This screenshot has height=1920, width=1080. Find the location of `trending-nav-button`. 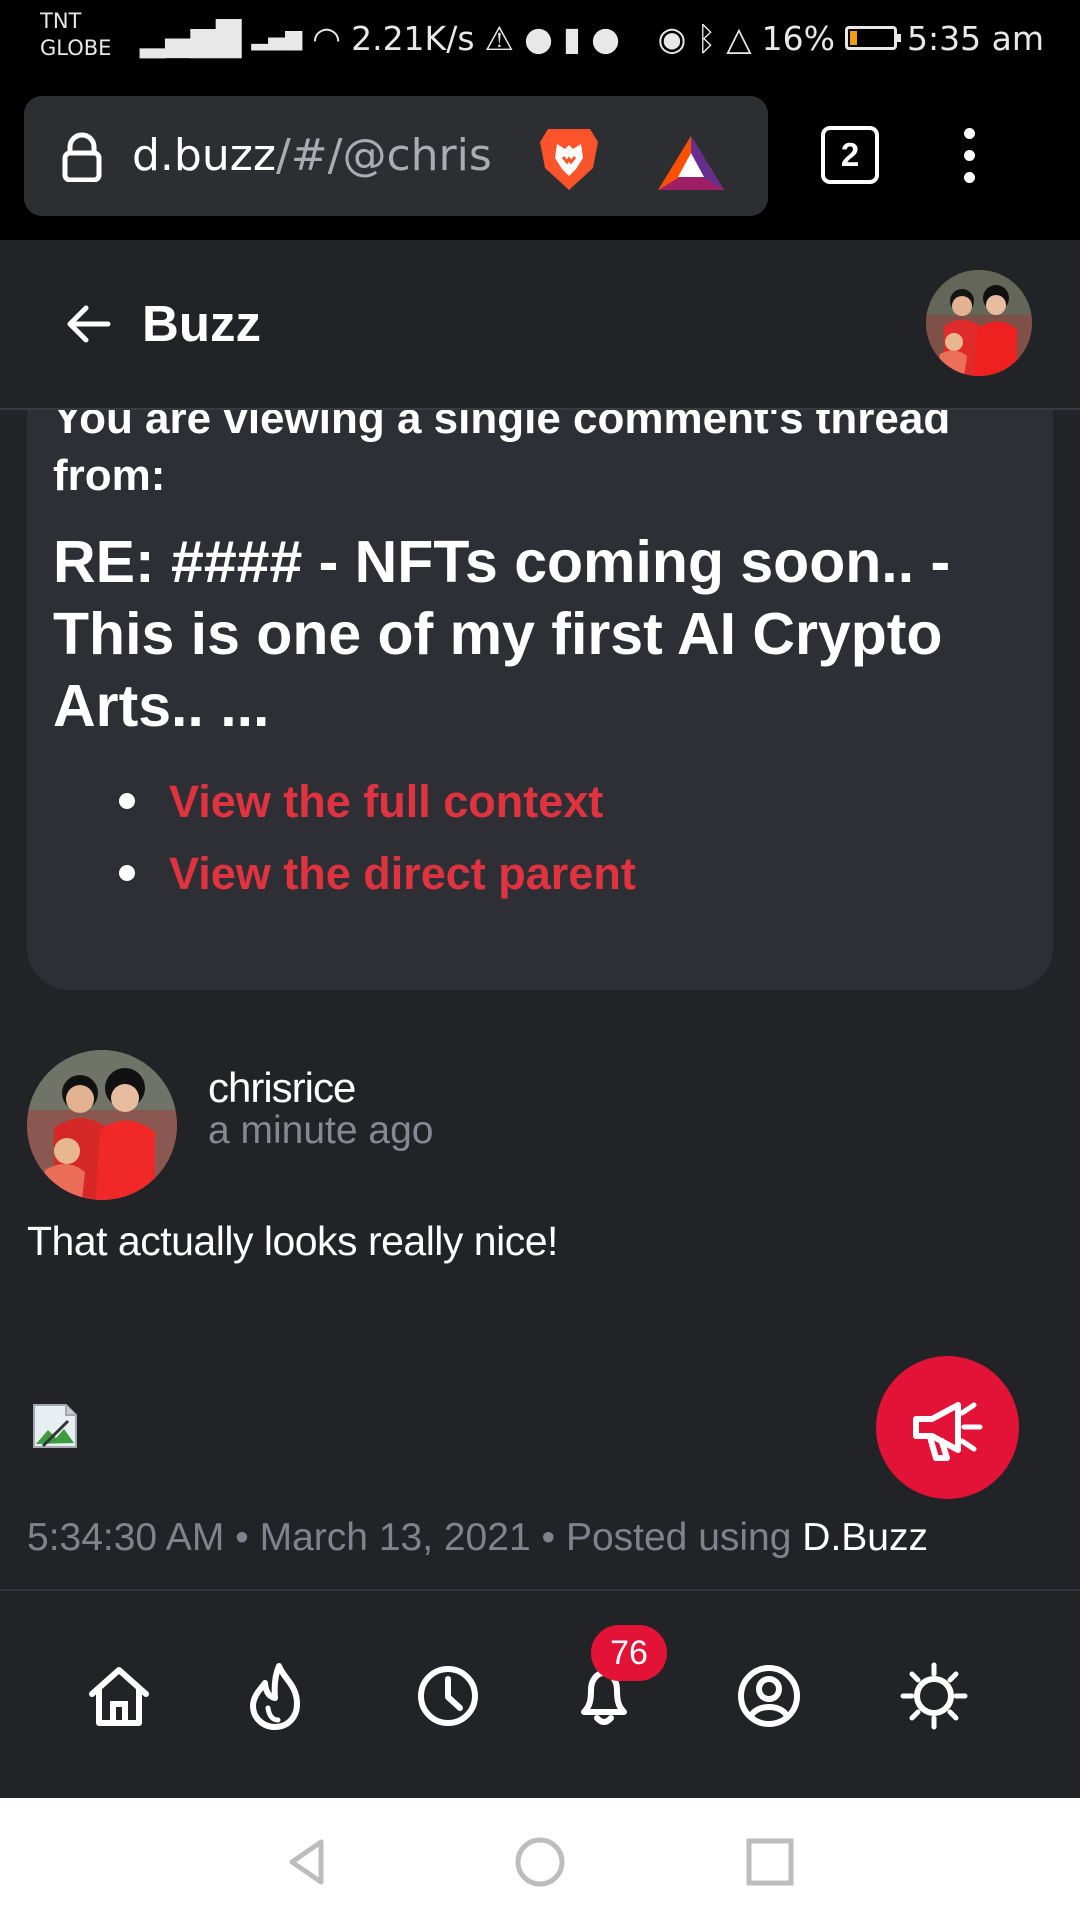

trending-nav-button is located at coordinates (275, 1696).